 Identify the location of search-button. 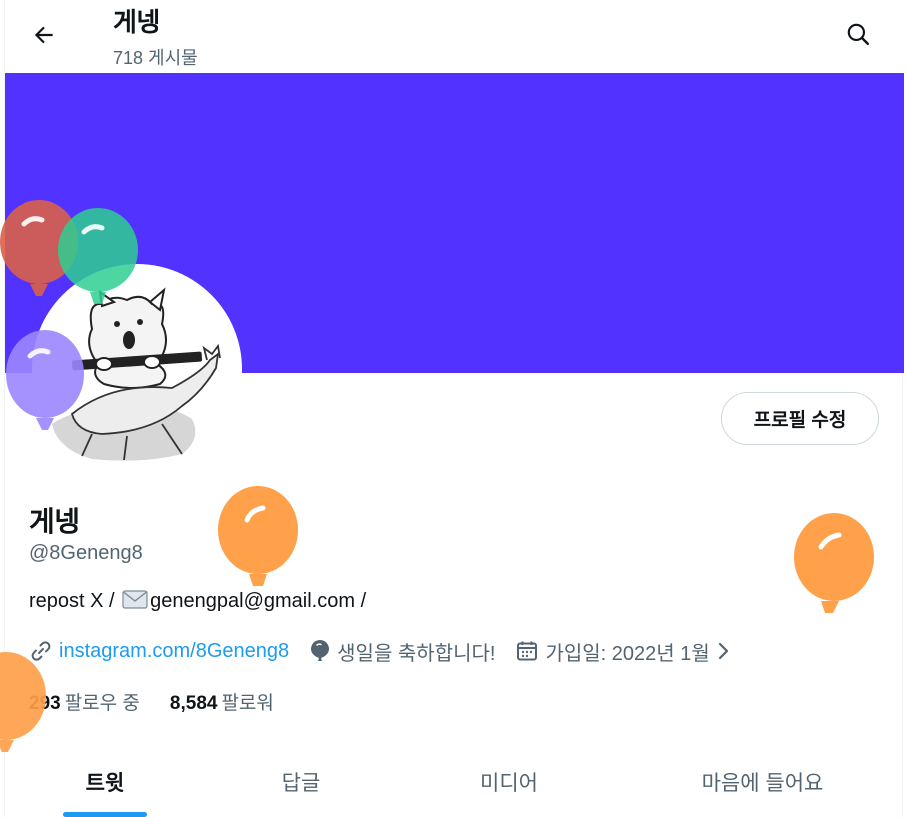
(858, 34).